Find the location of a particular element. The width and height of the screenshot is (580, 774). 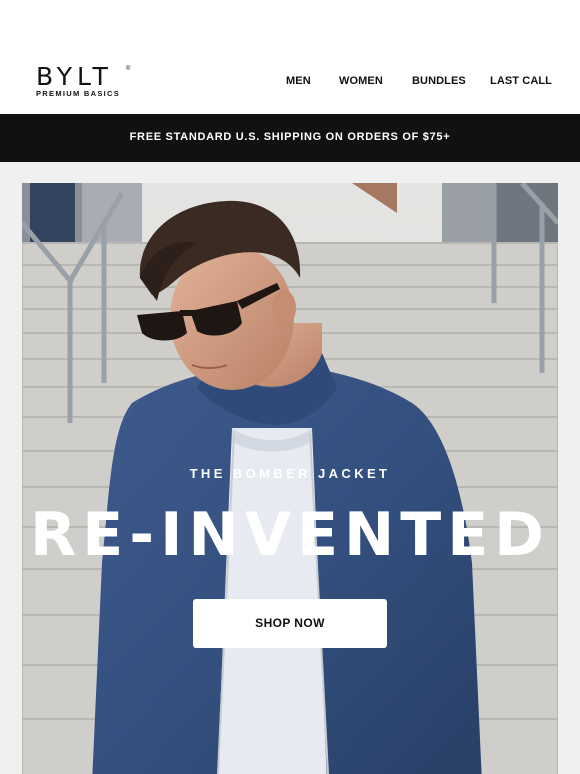

nav-item-bundles: BUNDLES is located at coordinates (439, 81).